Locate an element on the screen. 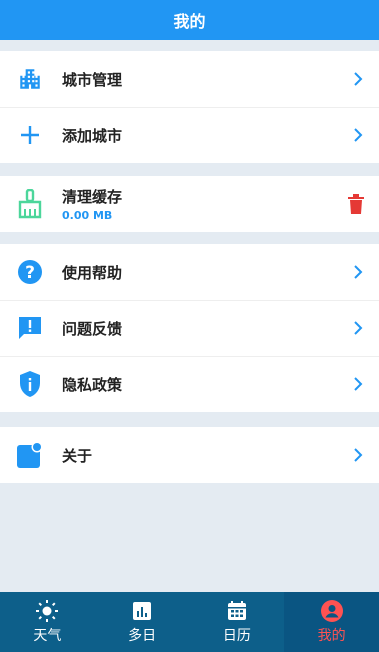 The width and height of the screenshot is (379, 652). city-management-item: 城市管理 is located at coordinates (189, 79).